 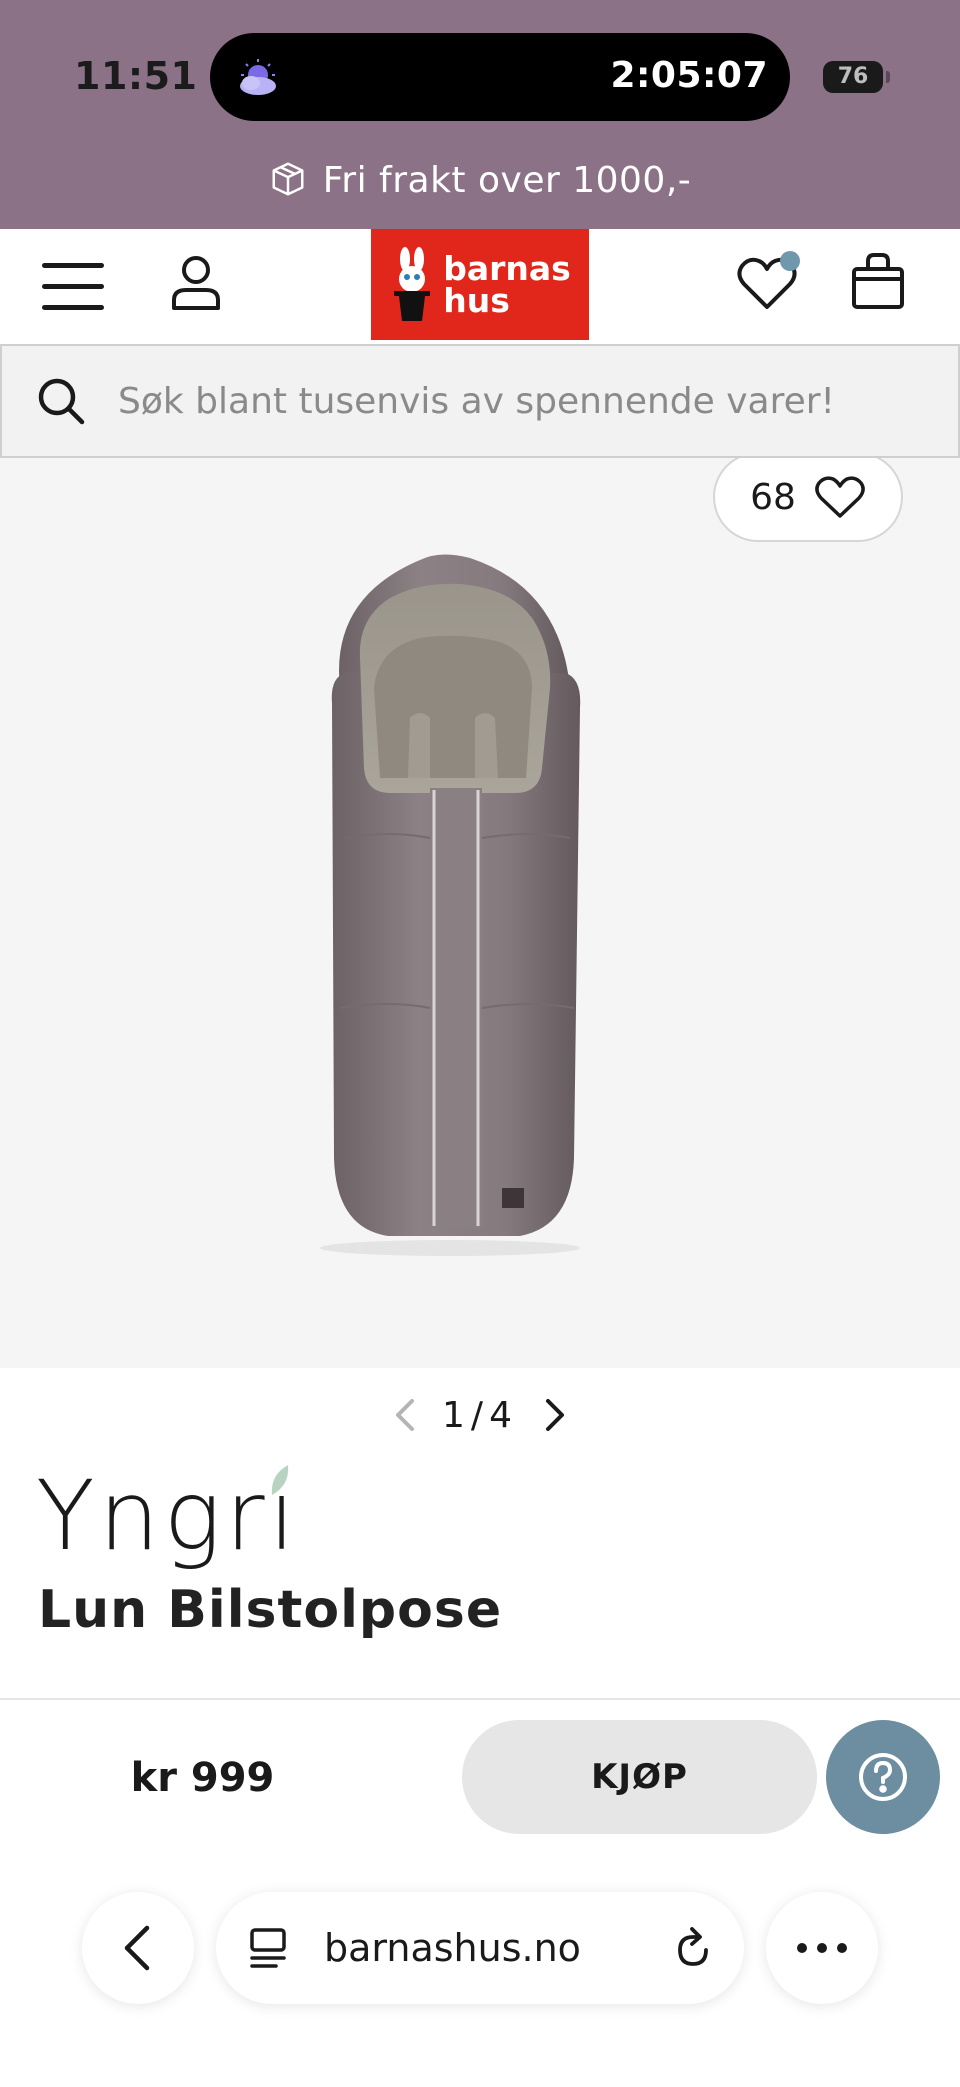 I want to click on address-bar: barnashus.no, so click(x=480, y=1948).